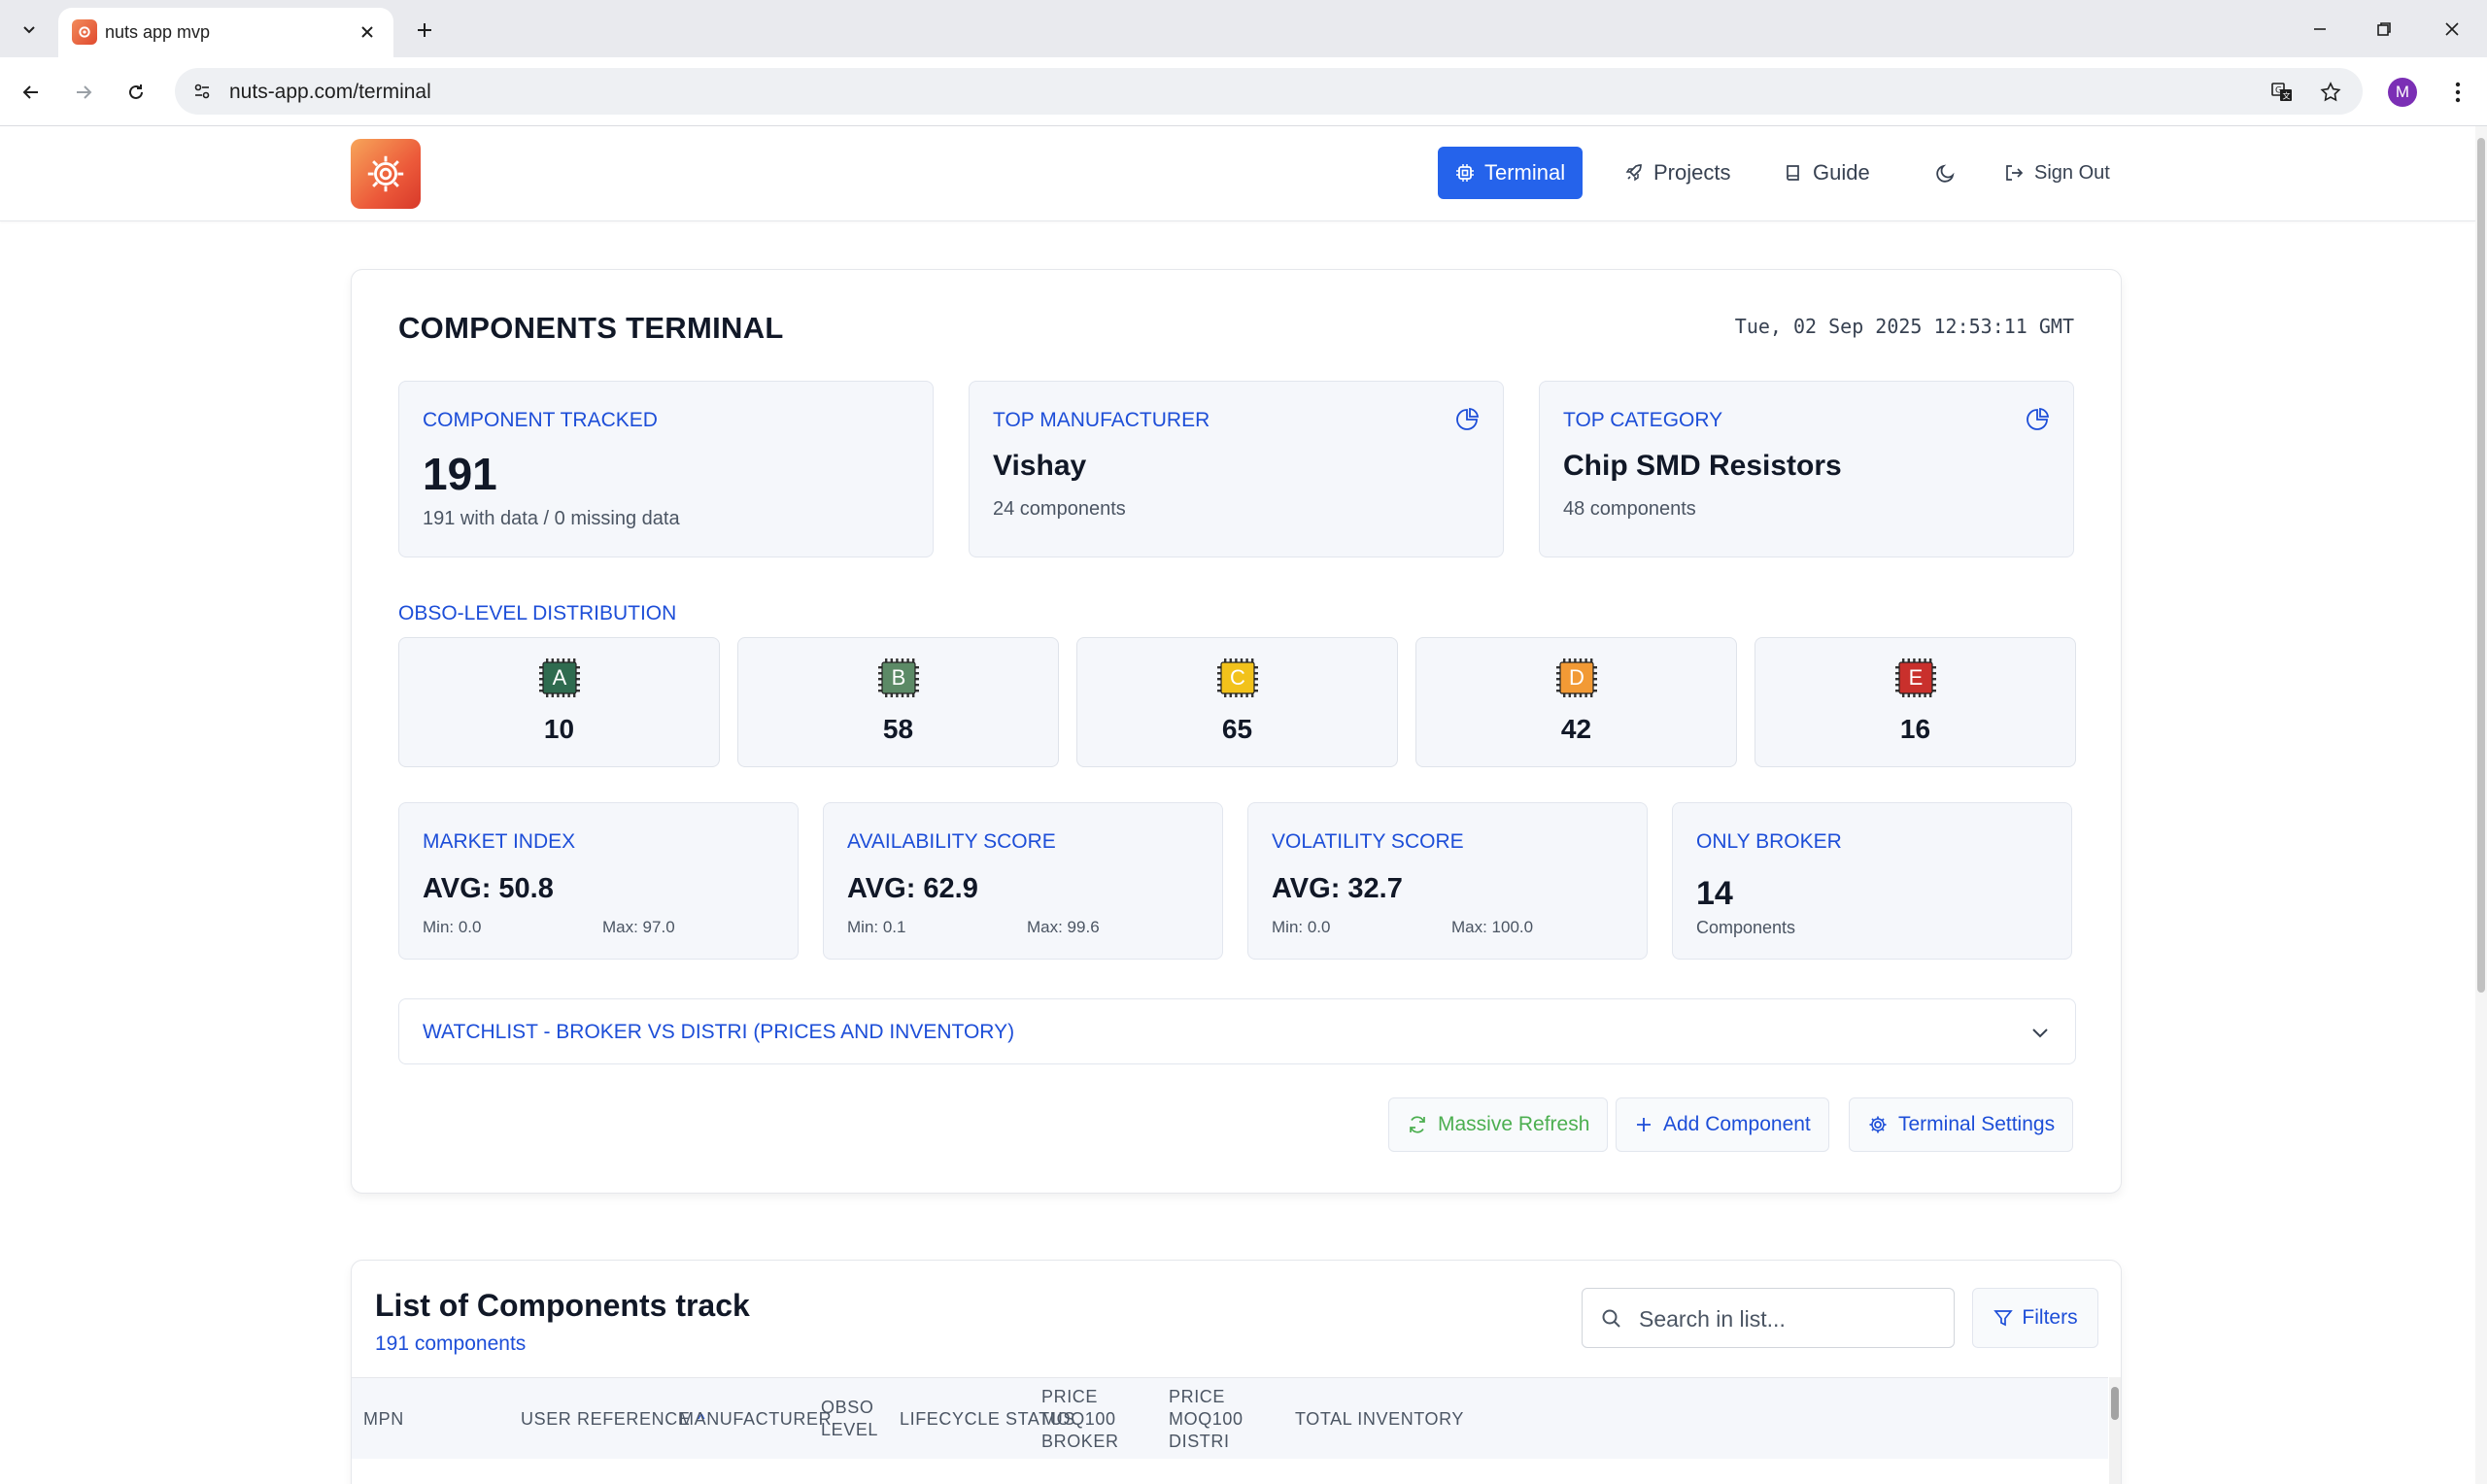 Image resolution: width=2487 pixels, height=1484 pixels. Describe the element at coordinates (1269, 92) in the screenshot. I see `address-bar: nuts-app.com/terminal G文` at that location.